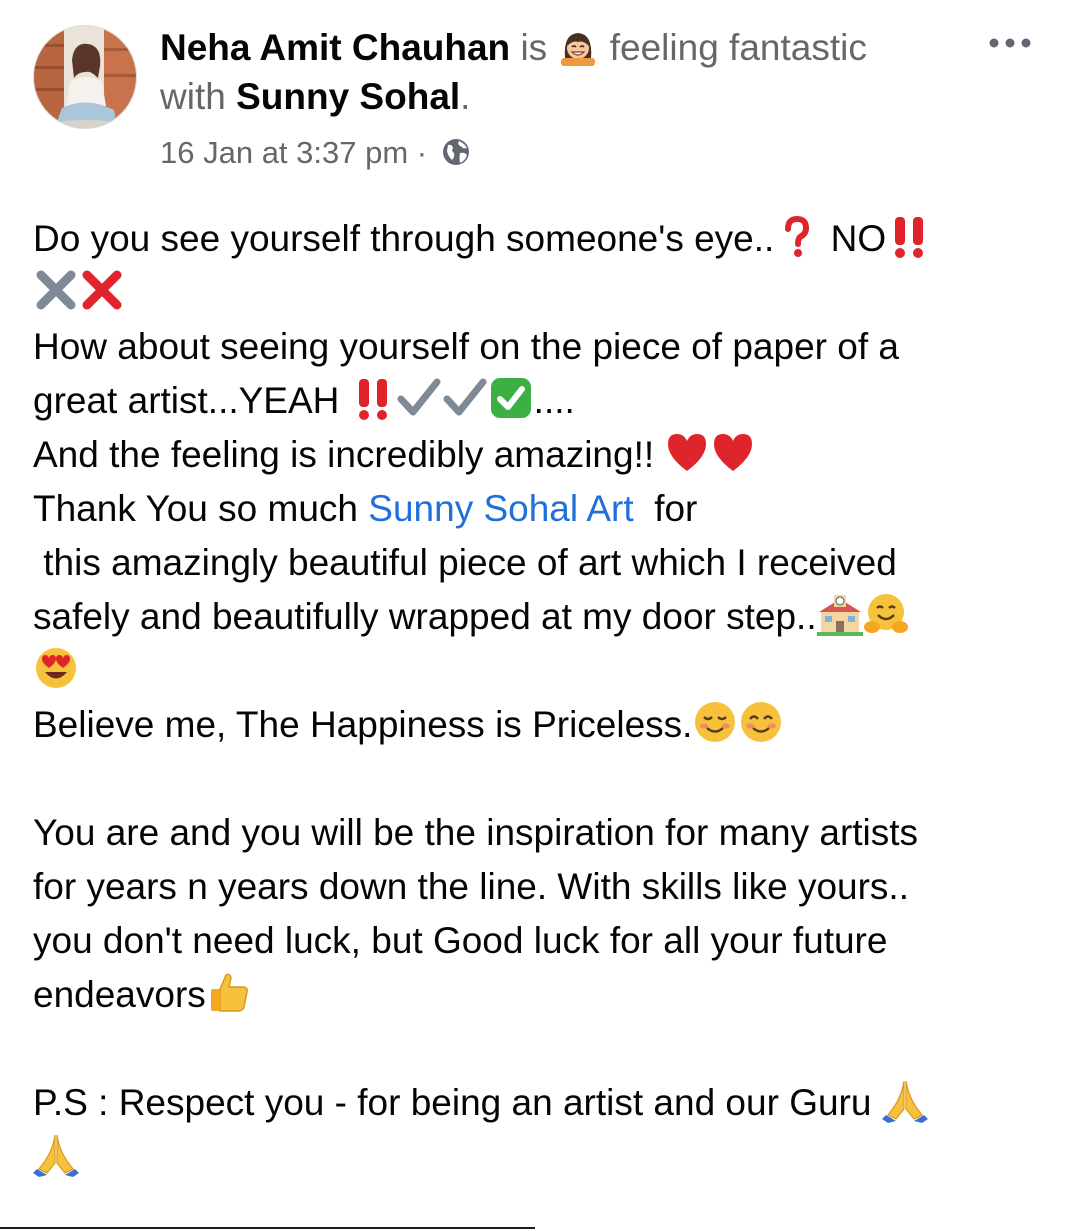  I want to click on more-horizontal-icon, so click(1010, 43).